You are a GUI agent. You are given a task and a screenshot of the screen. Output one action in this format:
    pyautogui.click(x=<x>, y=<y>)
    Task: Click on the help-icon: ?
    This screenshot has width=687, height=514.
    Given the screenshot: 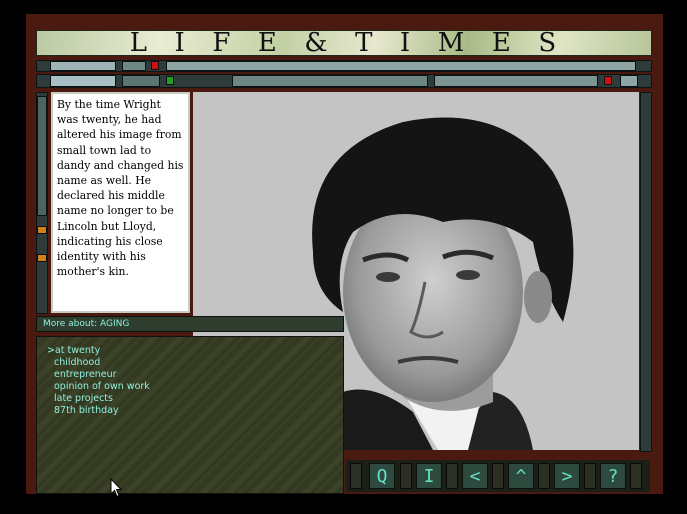 What is the action you would take?
    pyautogui.click(x=613, y=476)
    